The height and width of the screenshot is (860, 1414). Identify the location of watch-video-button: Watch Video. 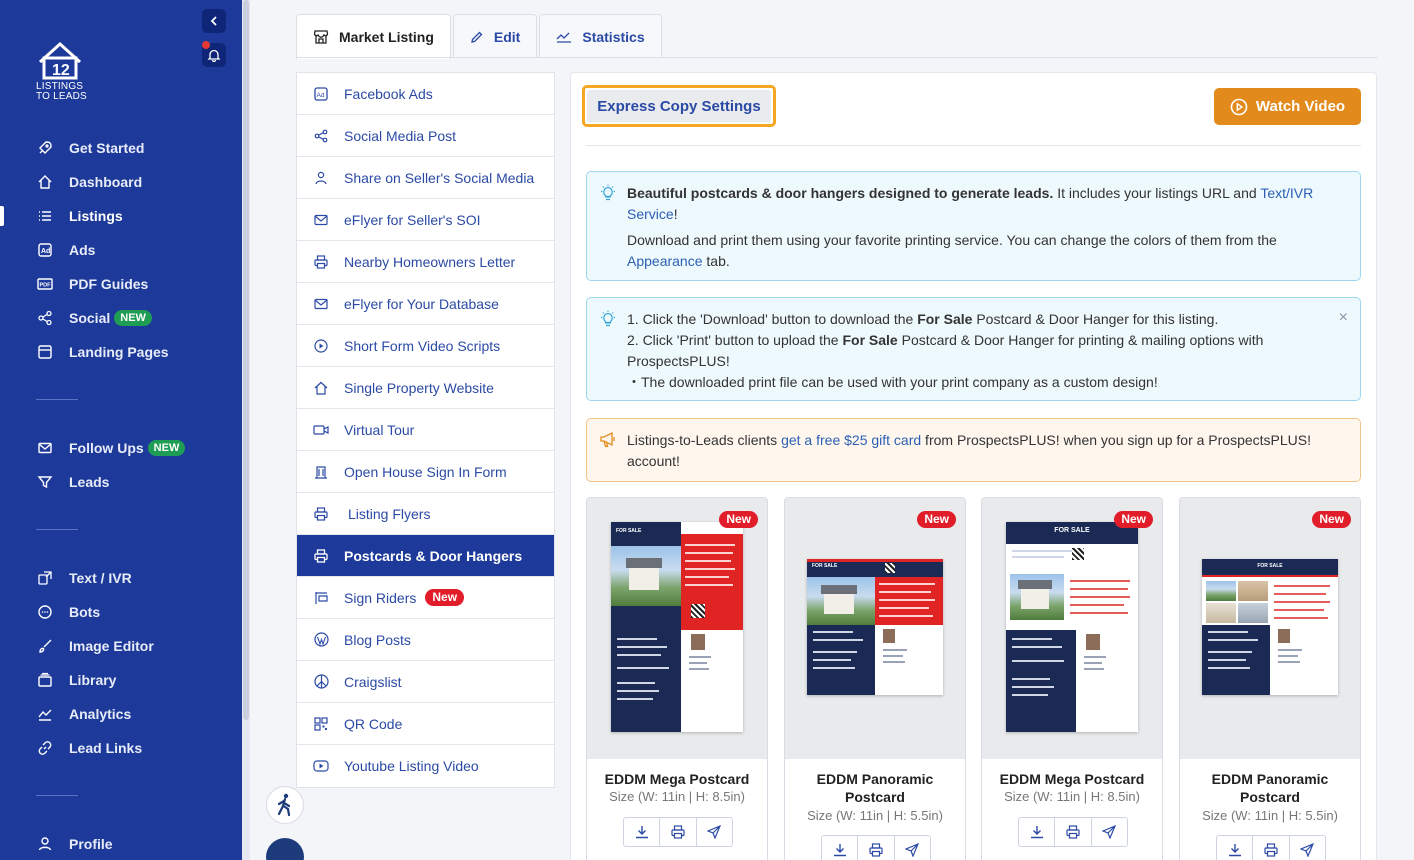
(1287, 106).